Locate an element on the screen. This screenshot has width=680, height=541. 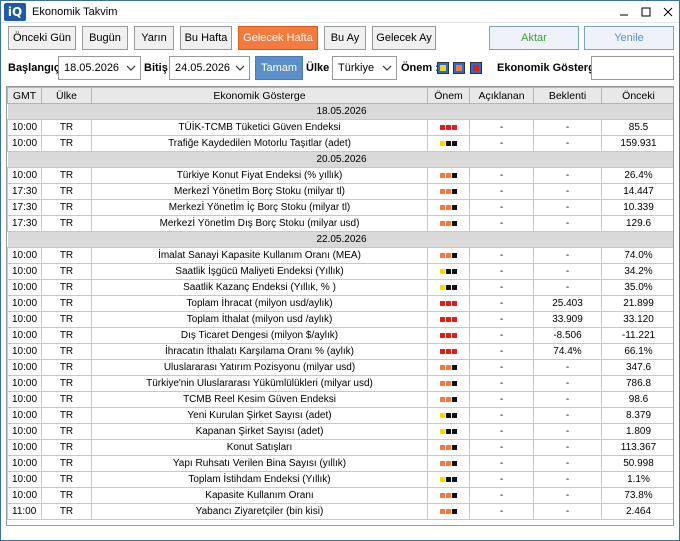
end-date-dropdown is located at coordinates (240, 68).